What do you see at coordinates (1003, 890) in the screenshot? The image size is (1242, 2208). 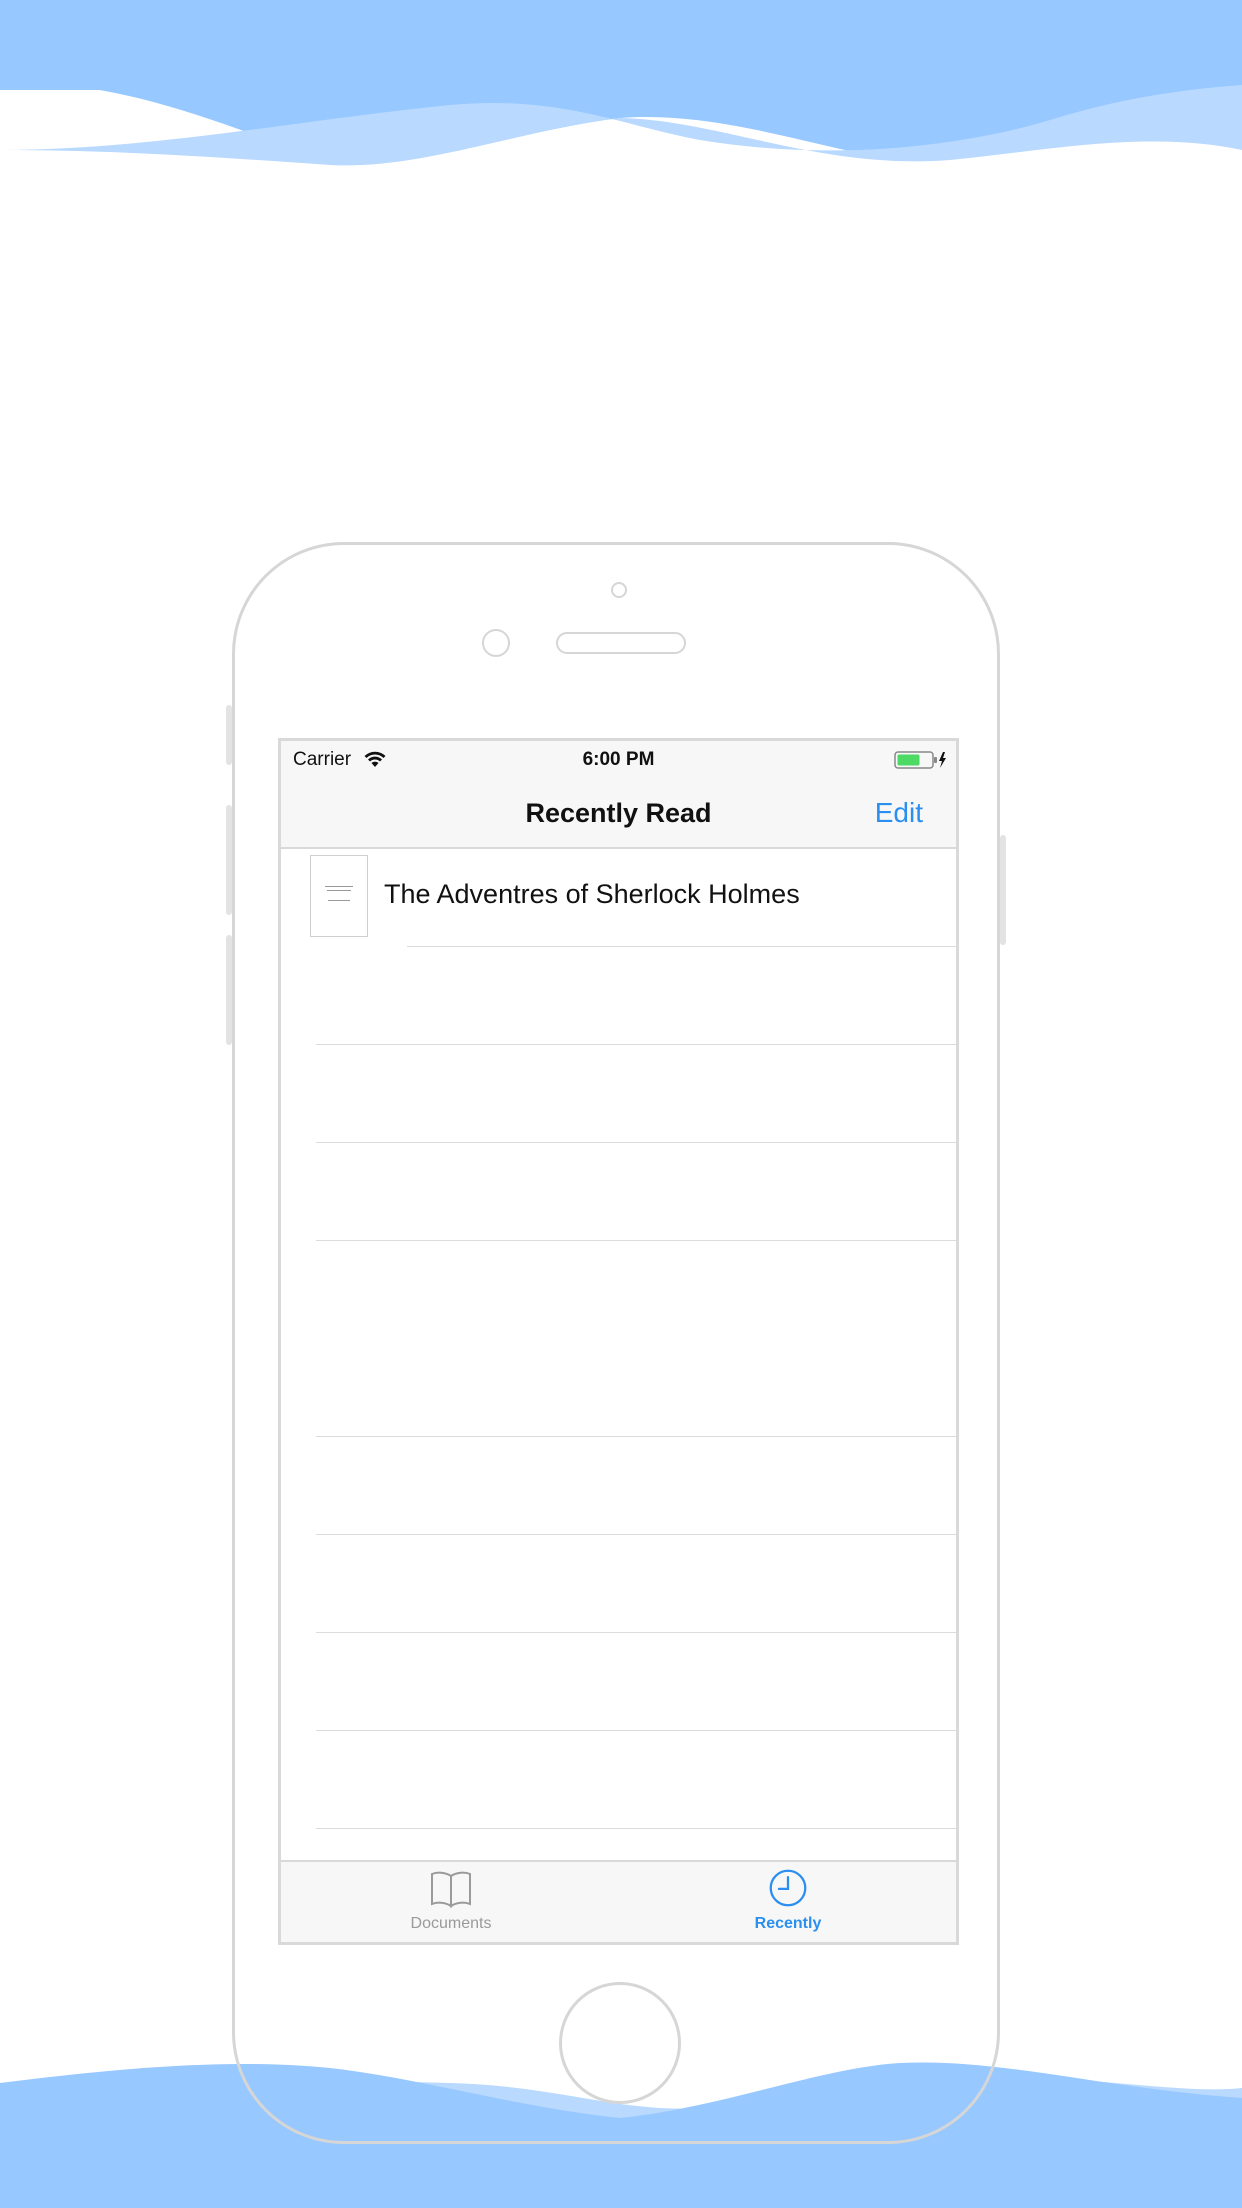 I see `phone-power-button` at bounding box center [1003, 890].